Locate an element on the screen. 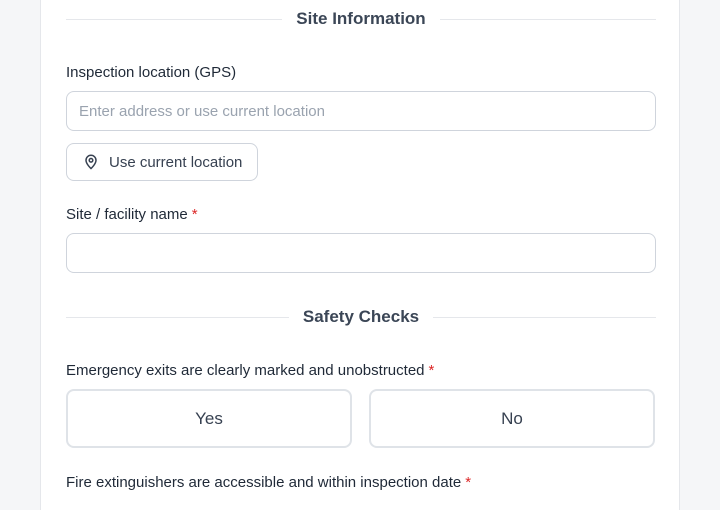  use-current-location-button: Use current location is located at coordinates (162, 162).